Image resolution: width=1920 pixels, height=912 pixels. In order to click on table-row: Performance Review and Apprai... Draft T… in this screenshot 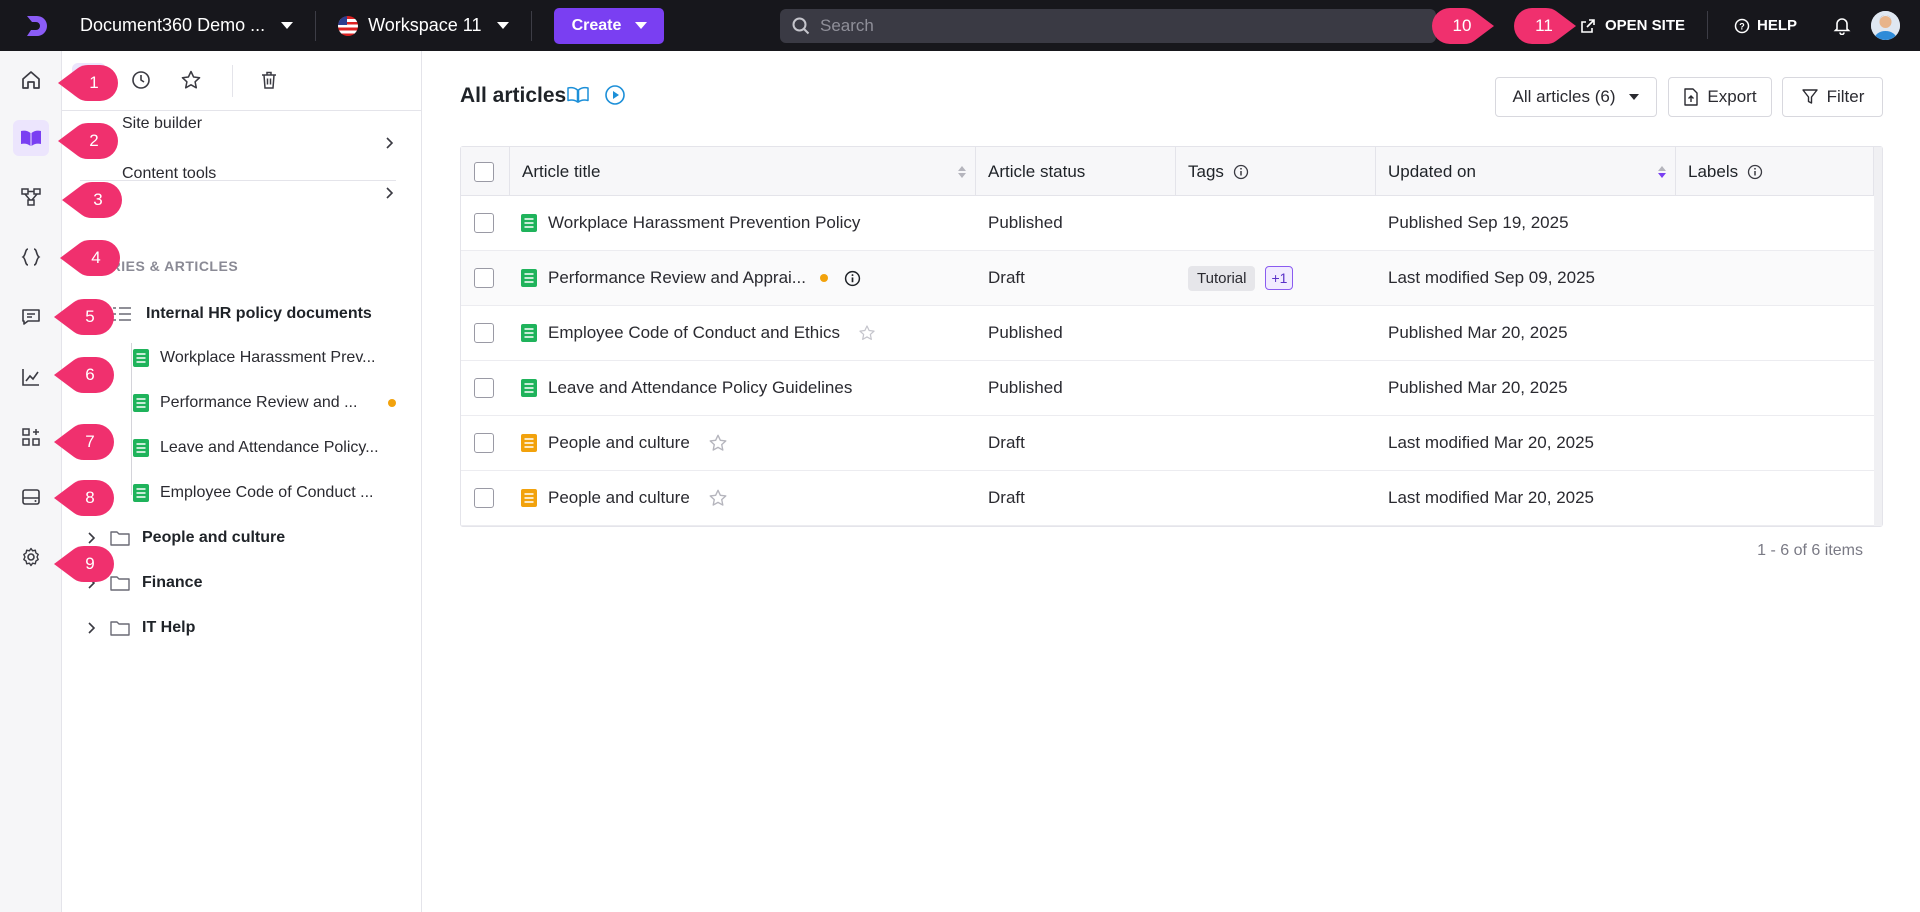, I will do `click(1171, 278)`.